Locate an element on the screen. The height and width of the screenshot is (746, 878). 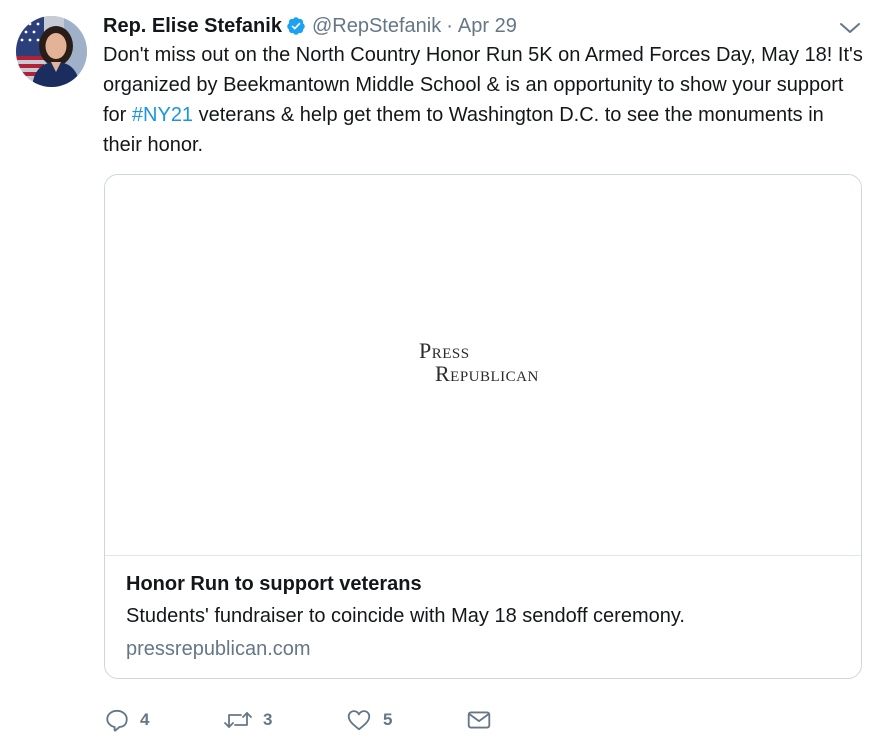
like-button: 5 is located at coordinates (368, 720).